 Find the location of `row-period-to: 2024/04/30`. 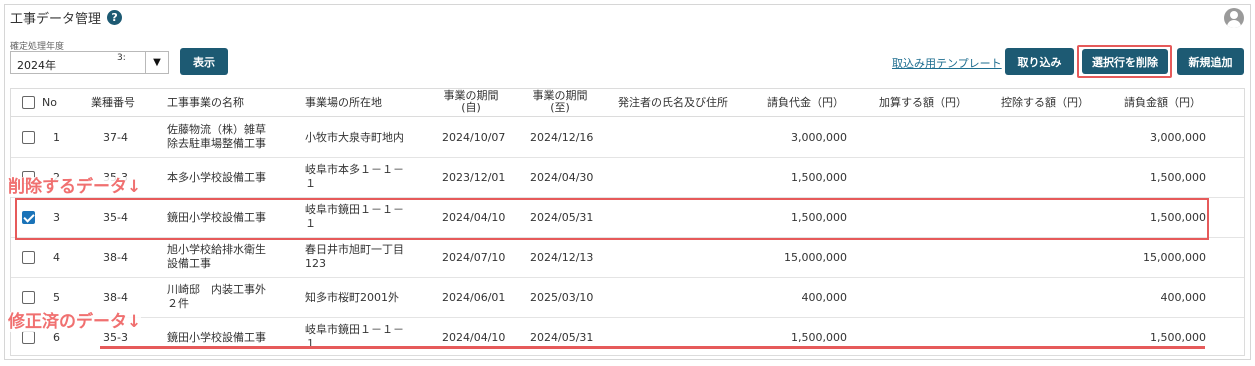

row-period-to: 2024/04/30 is located at coordinates (562, 177).